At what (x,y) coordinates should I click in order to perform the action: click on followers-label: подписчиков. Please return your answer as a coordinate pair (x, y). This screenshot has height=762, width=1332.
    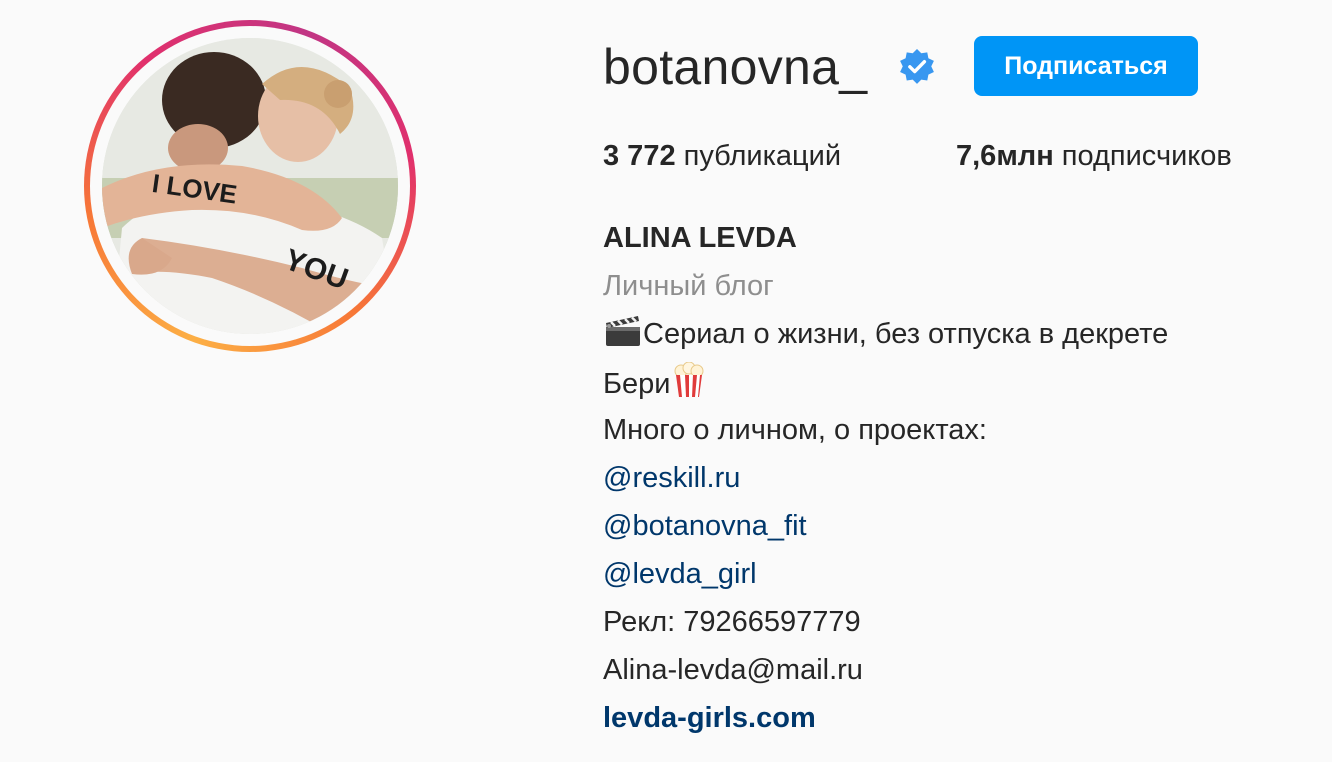
    Looking at the image, I should click on (1146, 156).